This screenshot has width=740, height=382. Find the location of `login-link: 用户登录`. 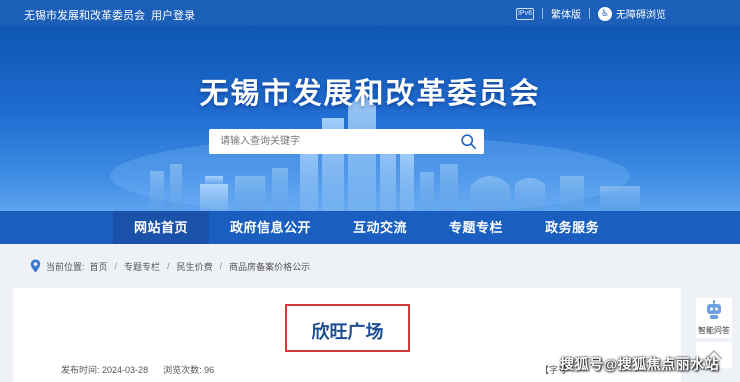

login-link: 用户登录 is located at coordinates (173, 15).